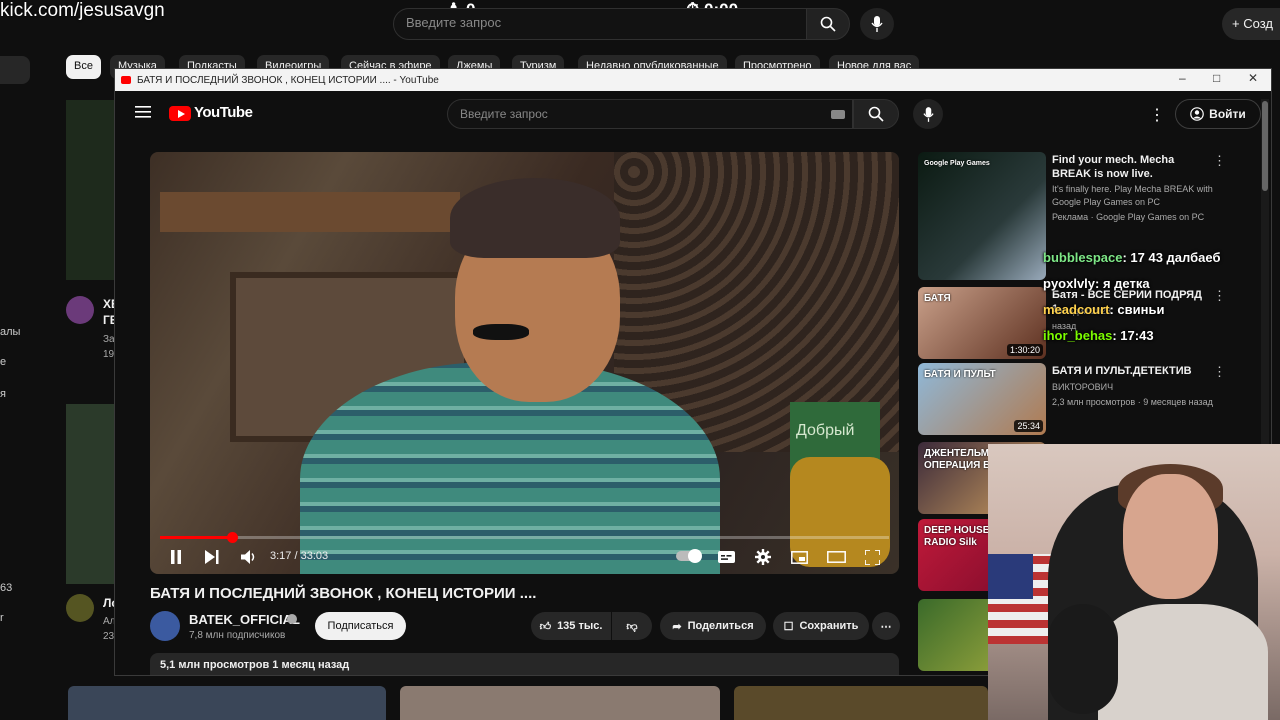 The width and height of the screenshot is (1280, 720). Describe the element at coordinates (821, 626) in the screenshot. I see `save-button: ☐ Сохранить` at that location.